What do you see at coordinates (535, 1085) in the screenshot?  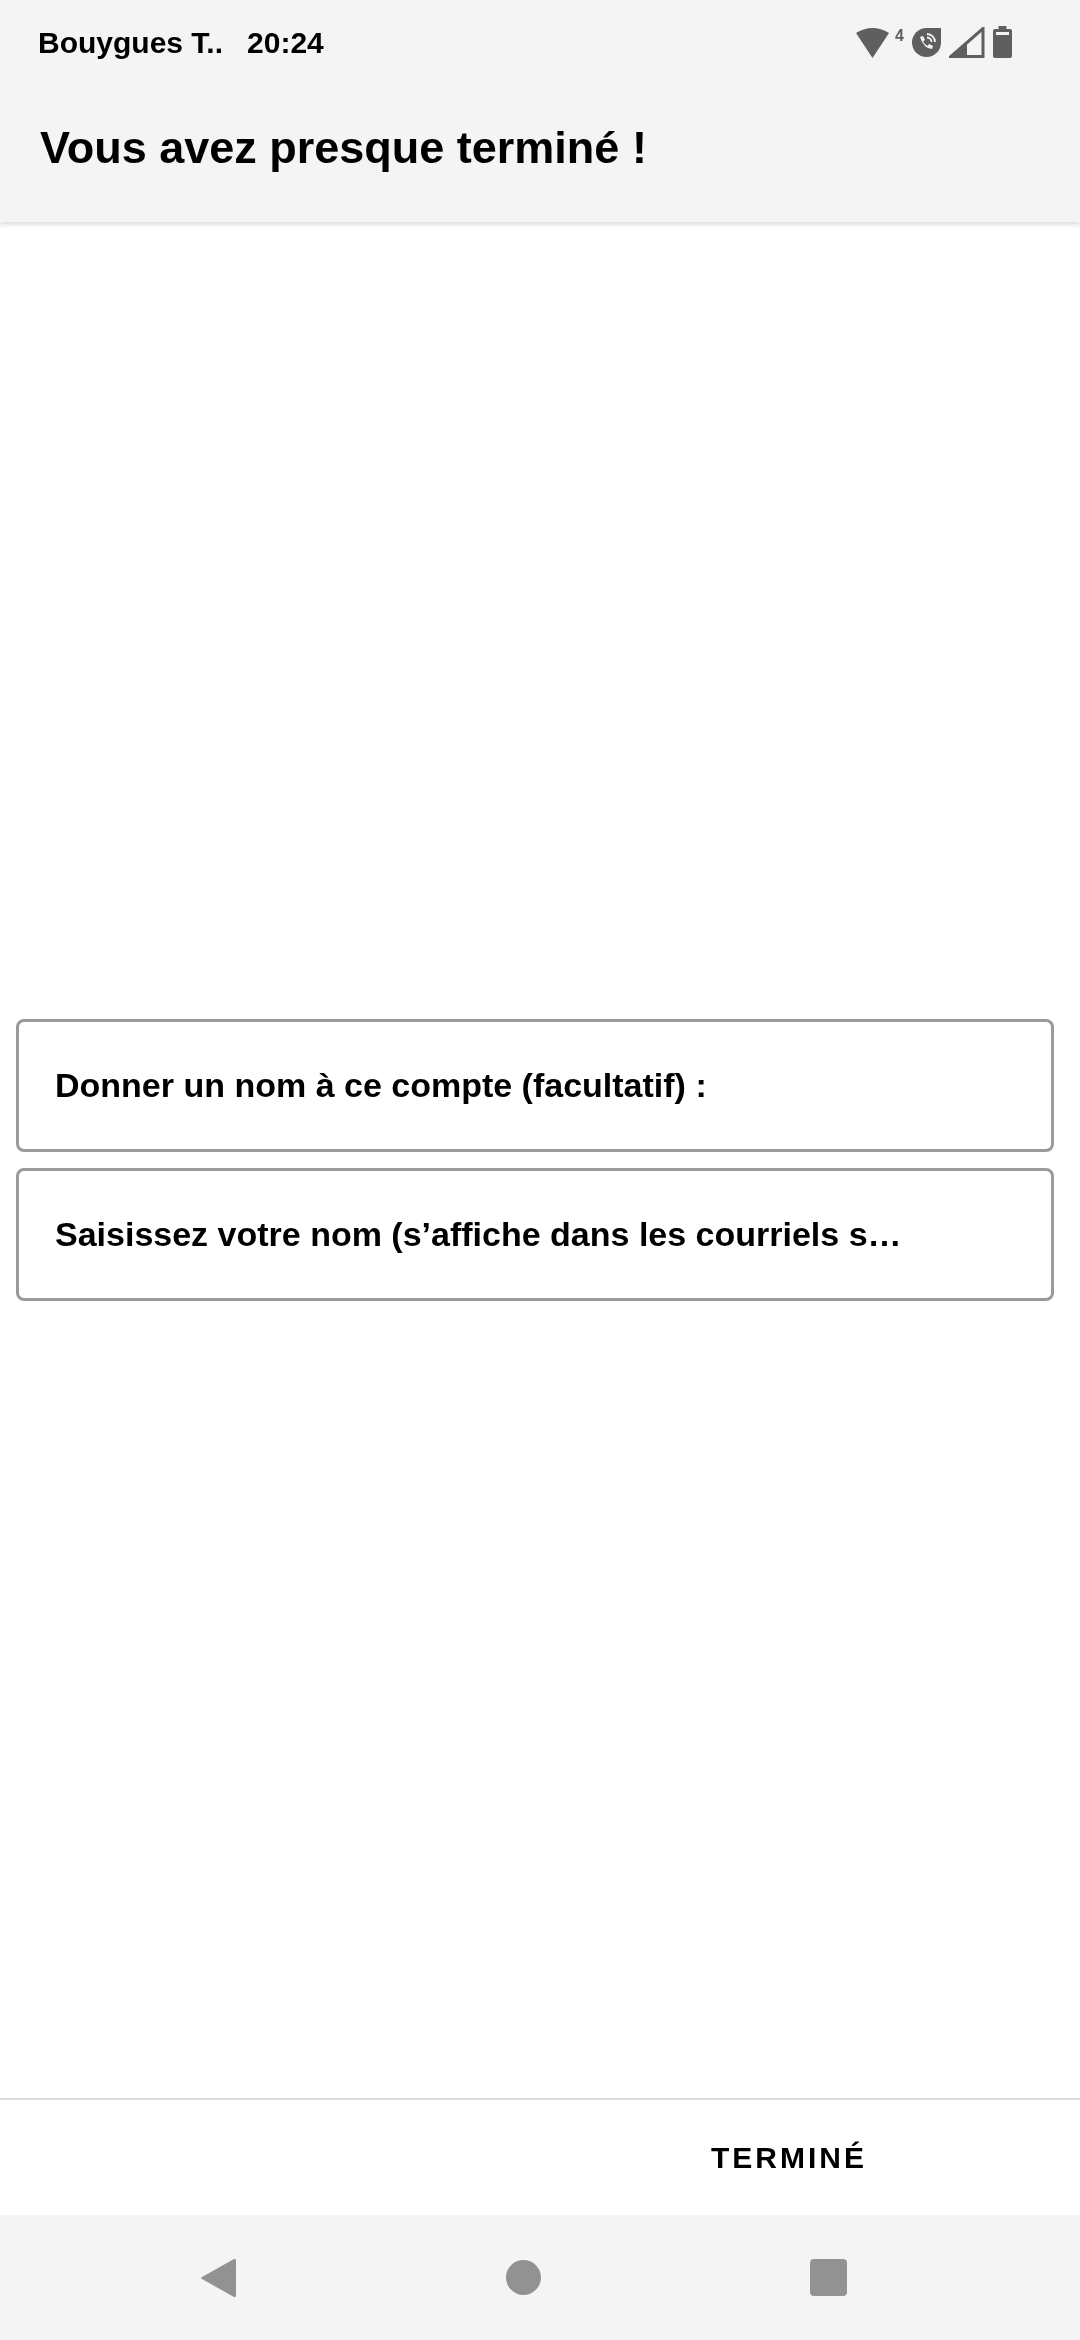 I see `input-field: Donner un nom à ce compte (facultatif) :` at bounding box center [535, 1085].